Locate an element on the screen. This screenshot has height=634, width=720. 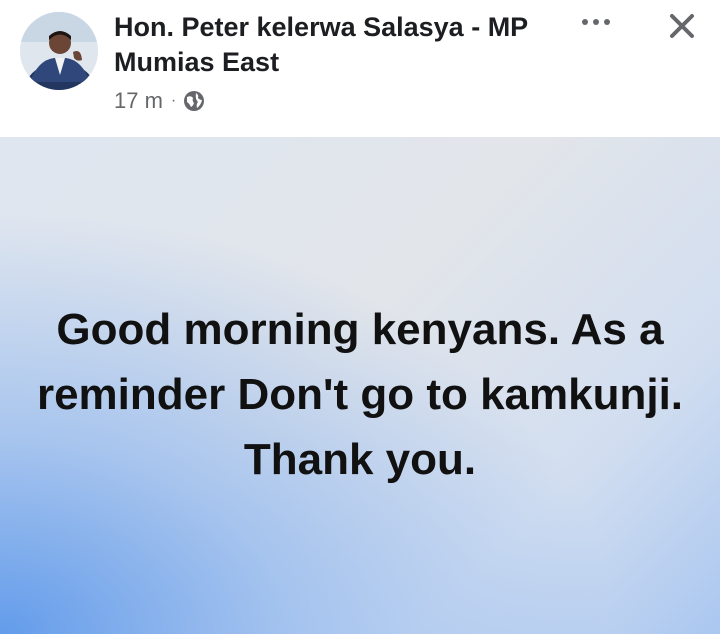
globe-icon is located at coordinates (194, 101).